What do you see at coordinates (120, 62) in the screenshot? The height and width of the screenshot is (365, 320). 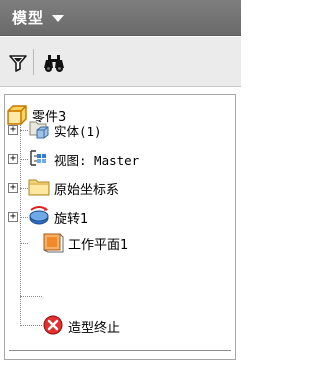 I see `browser-toolbar` at bounding box center [120, 62].